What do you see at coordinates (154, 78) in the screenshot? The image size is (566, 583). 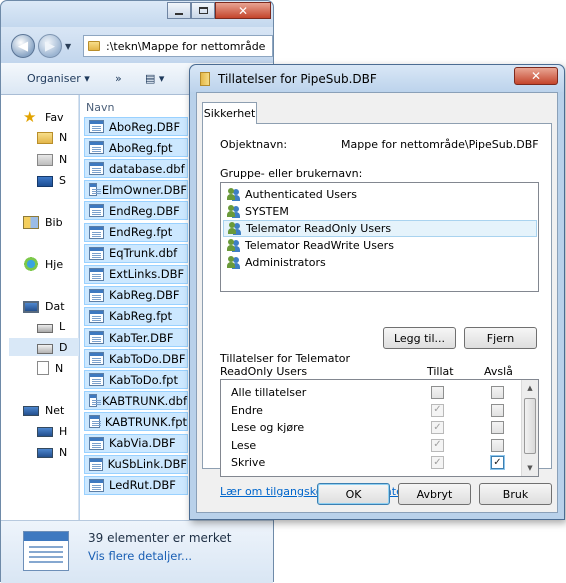 I see `view-options-button: ▤ ▾` at bounding box center [154, 78].